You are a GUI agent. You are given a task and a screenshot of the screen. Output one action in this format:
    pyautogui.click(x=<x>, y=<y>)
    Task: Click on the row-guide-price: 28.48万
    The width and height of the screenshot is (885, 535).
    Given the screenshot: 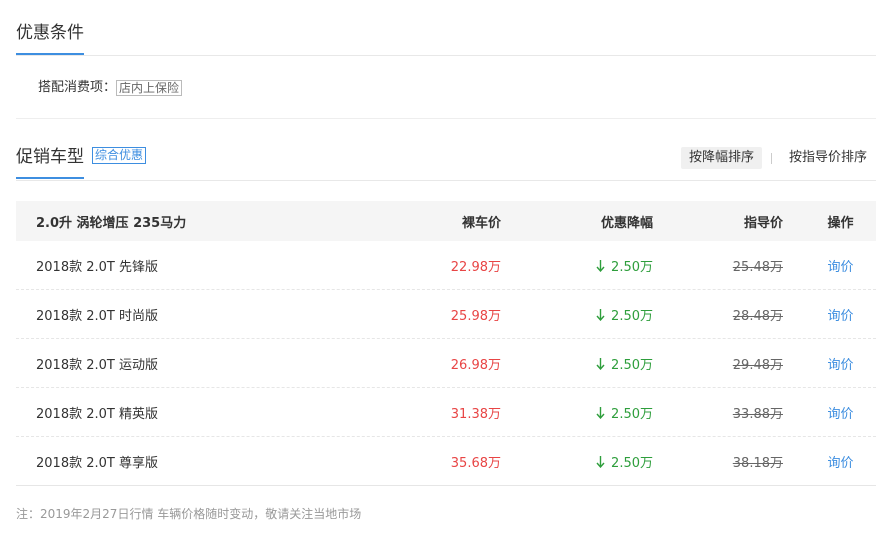 What is the action you would take?
    pyautogui.click(x=757, y=316)
    